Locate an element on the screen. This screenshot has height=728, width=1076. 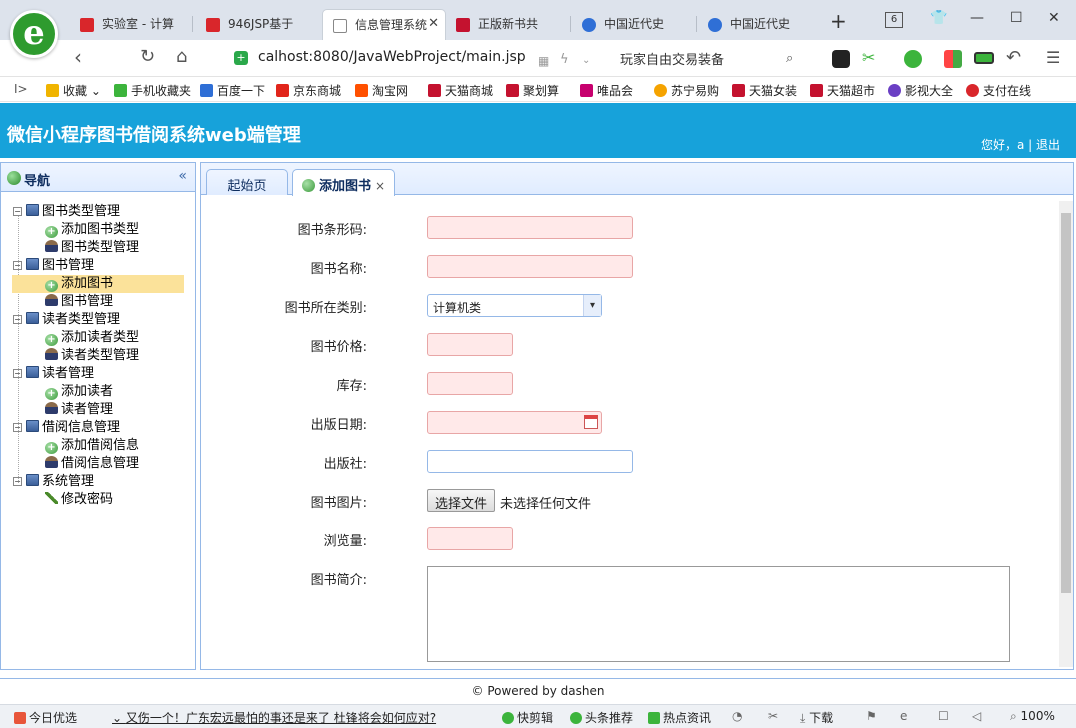
bookmark-item: 唯品会 is located at coordinates (606, 90).